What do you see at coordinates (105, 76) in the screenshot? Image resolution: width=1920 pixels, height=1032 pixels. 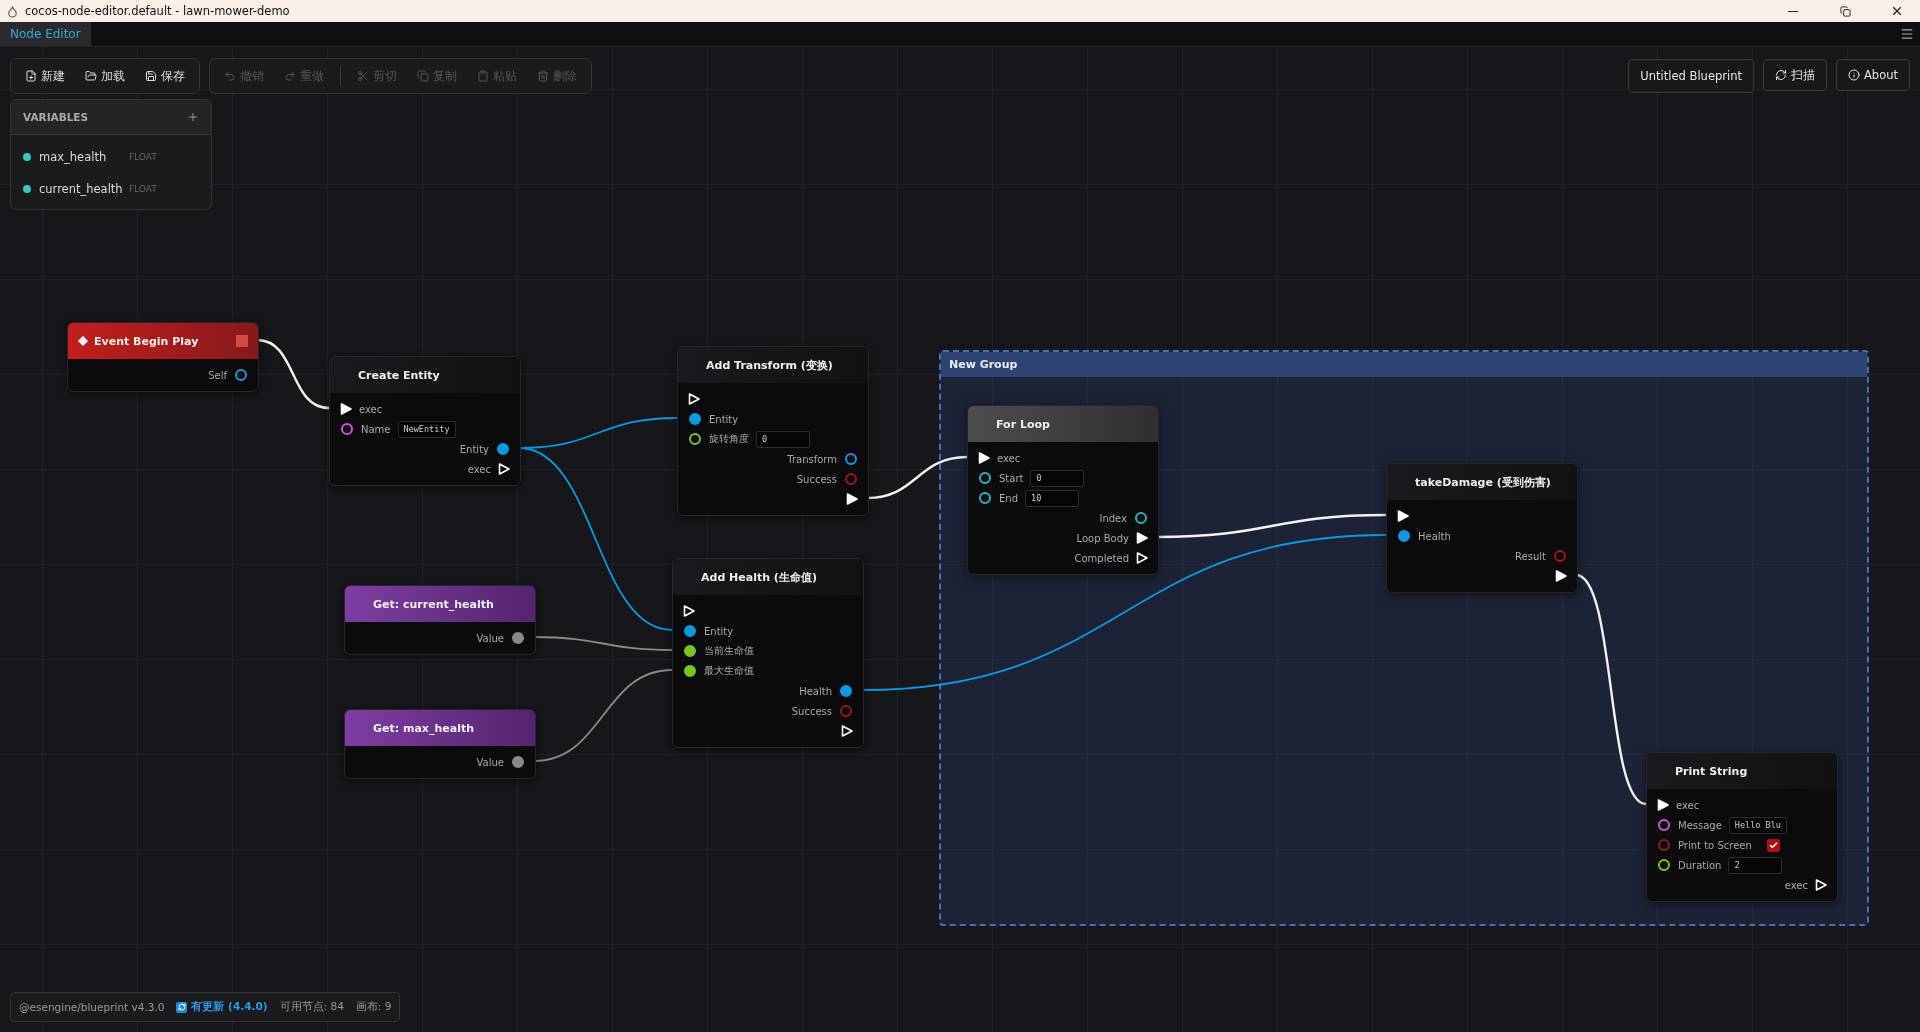 I see `toolbar-button: 加载` at bounding box center [105, 76].